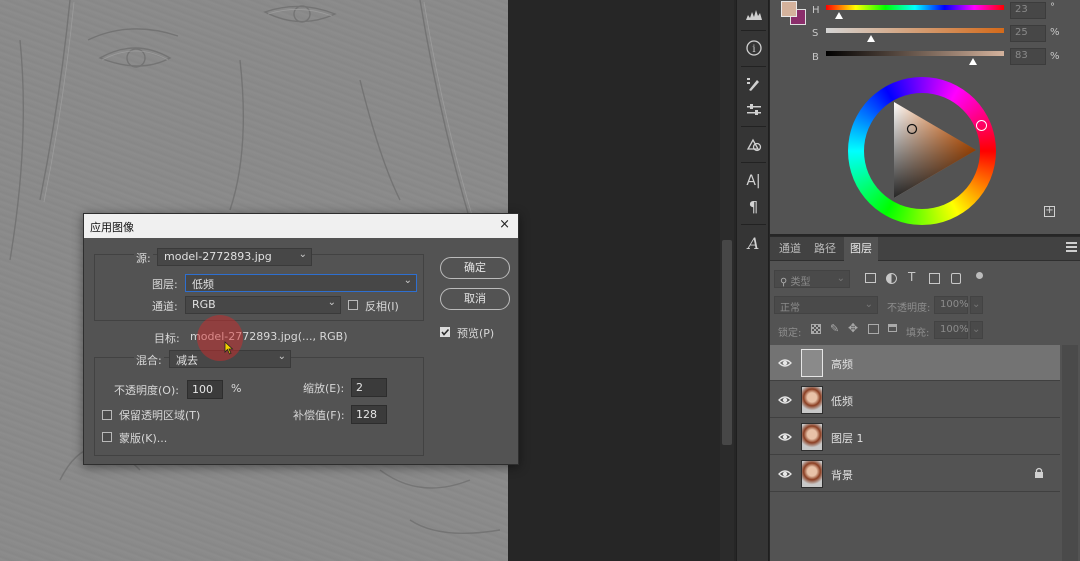  What do you see at coordinates (753, 207) in the screenshot?
I see `paragraph-icon: ¶` at bounding box center [753, 207].